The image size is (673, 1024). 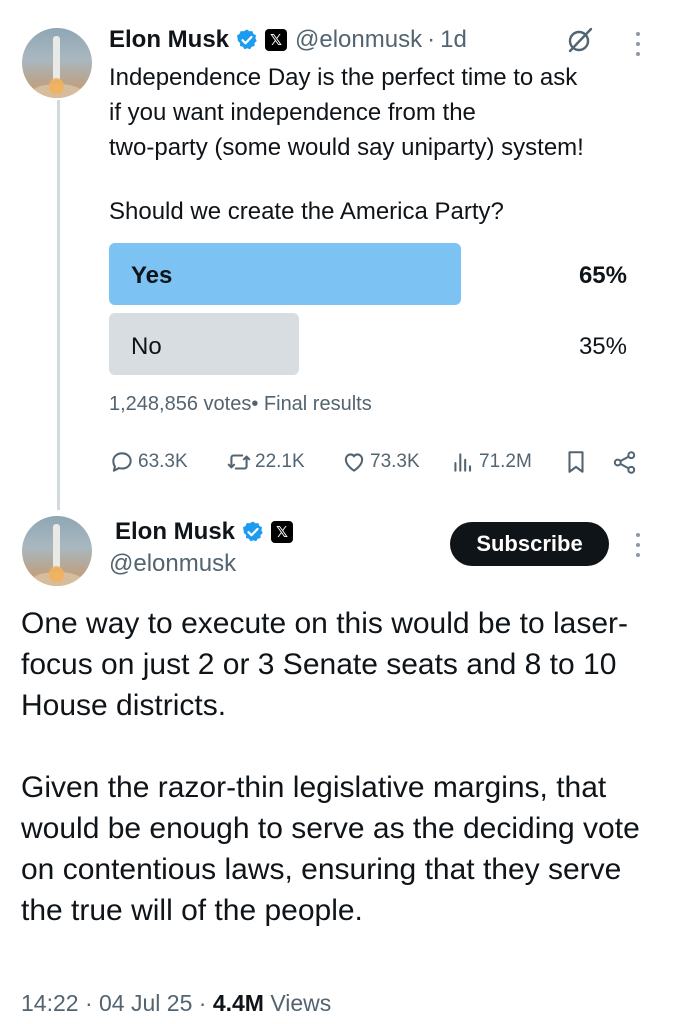 I want to click on reply-icon, so click(x=122, y=462).